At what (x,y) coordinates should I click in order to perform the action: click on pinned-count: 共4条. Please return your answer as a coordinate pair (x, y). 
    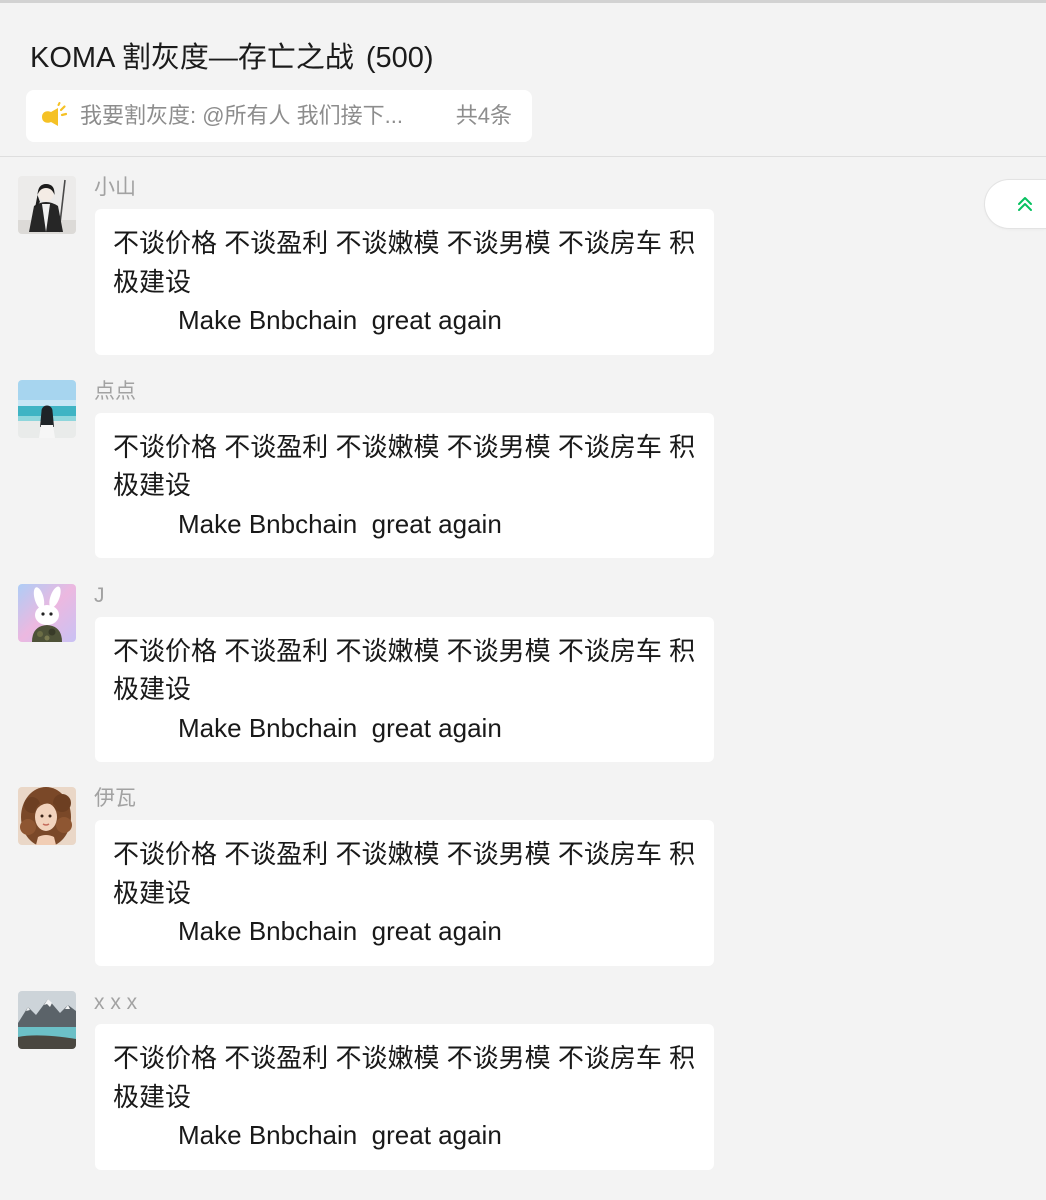
    Looking at the image, I should click on (483, 115).